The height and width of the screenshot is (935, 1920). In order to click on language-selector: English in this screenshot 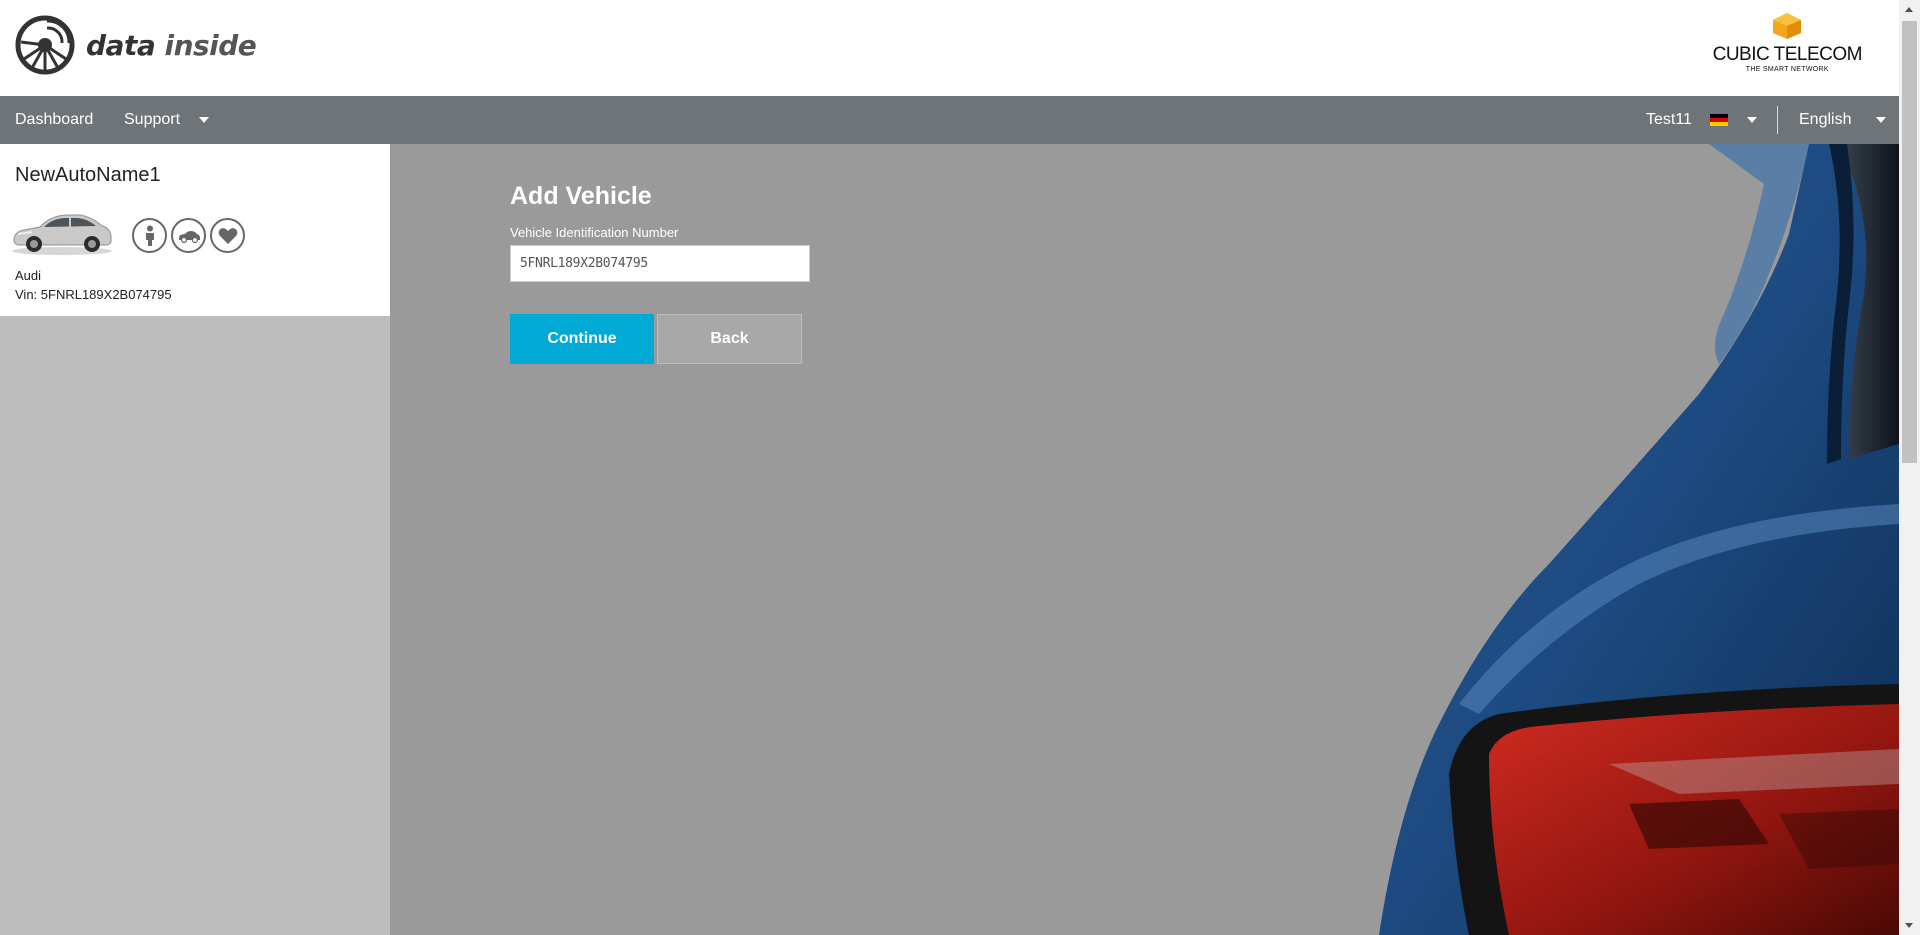, I will do `click(1842, 120)`.